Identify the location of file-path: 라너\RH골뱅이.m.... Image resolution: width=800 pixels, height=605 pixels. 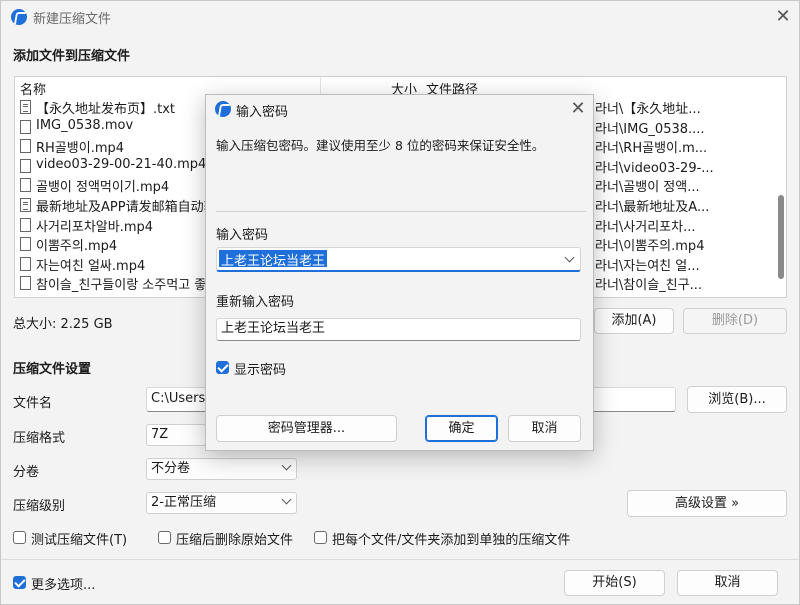
(651, 149).